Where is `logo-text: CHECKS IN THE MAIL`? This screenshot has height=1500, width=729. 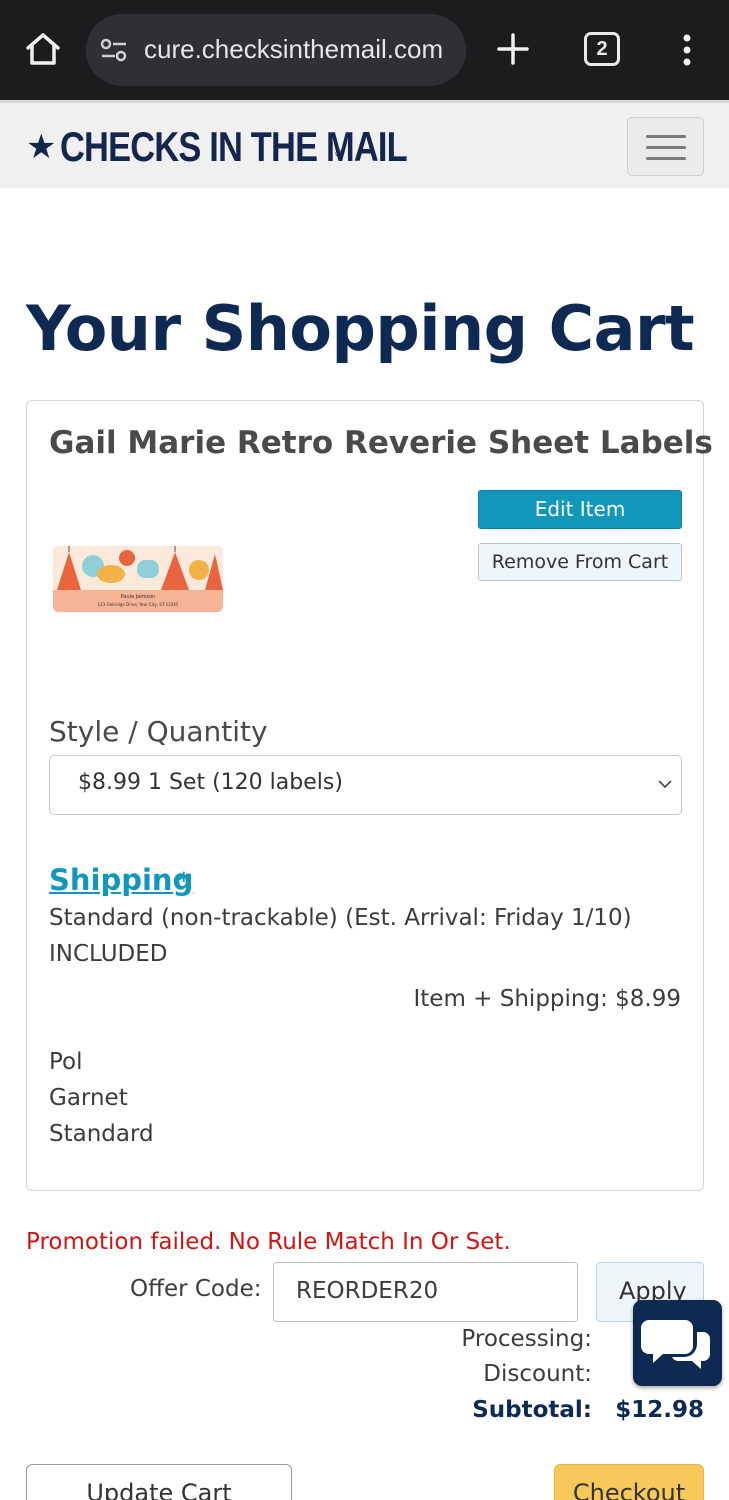
logo-text: CHECKS IN THE MAIL is located at coordinates (234, 146).